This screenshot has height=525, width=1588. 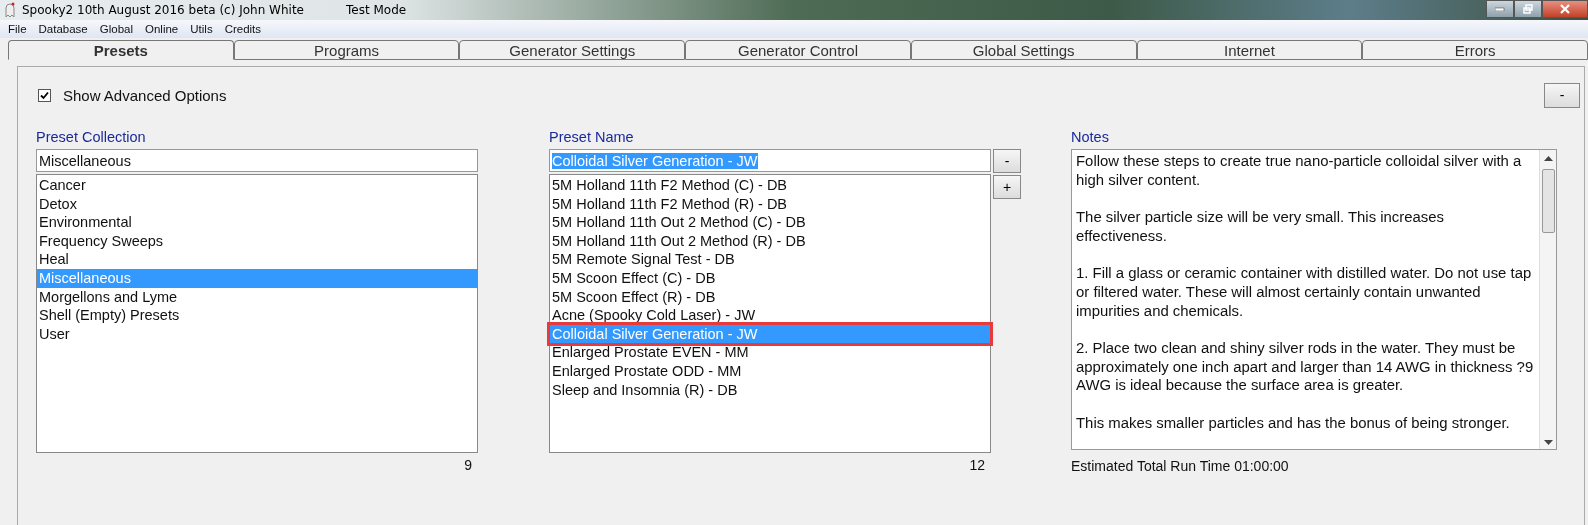 What do you see at coordinates (592, 138) in the screenshot?
I see `column-heading: Preset Name` at bounding box center [592, 138].